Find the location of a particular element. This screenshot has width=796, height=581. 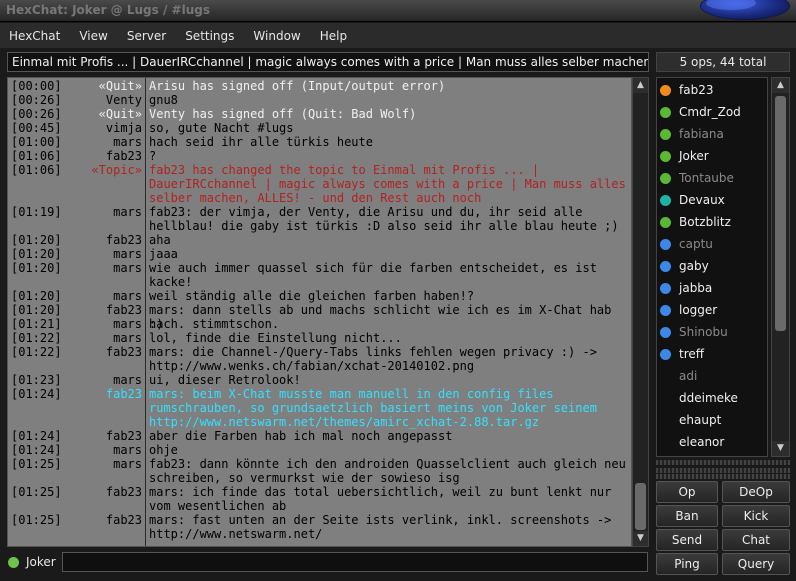

op-button: Op is located at coordinates (687, 492).